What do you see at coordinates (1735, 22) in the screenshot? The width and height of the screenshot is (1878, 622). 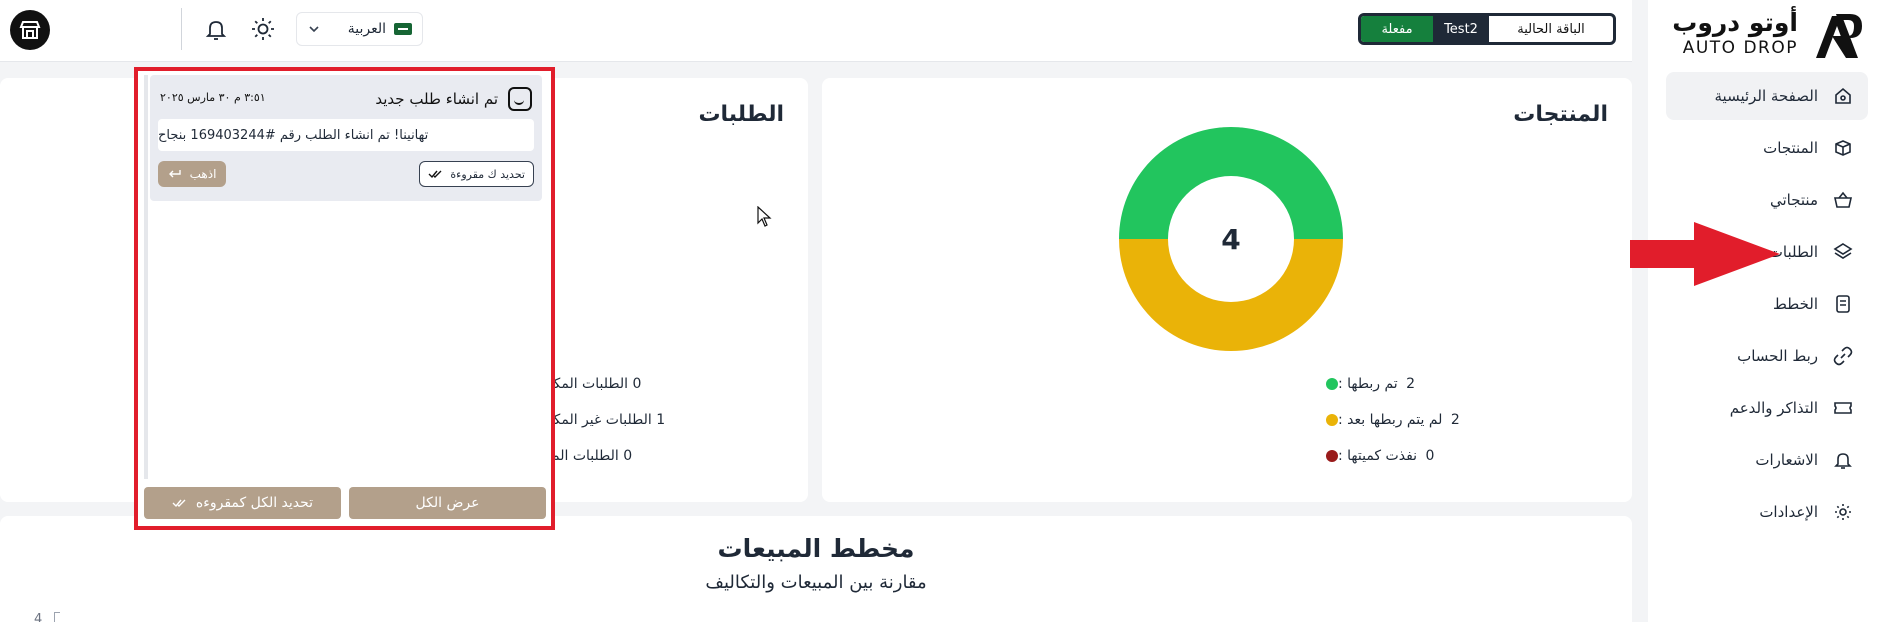 I see `brand-name-arabic: أوتو دروب` at bounding box center [1735, 22].